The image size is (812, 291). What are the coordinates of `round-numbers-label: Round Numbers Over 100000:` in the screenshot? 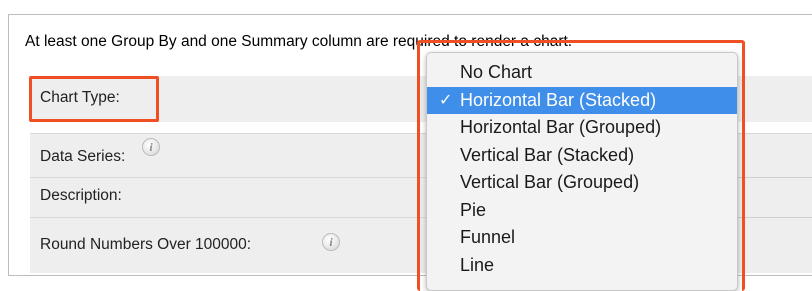 It's located at (146, 244).